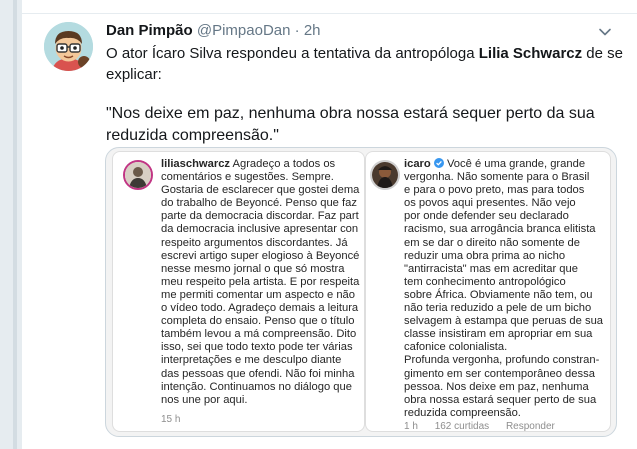 The width and height of the screenshot is (637, 449). I want to click on scrollbar-track, so click(11, 224).